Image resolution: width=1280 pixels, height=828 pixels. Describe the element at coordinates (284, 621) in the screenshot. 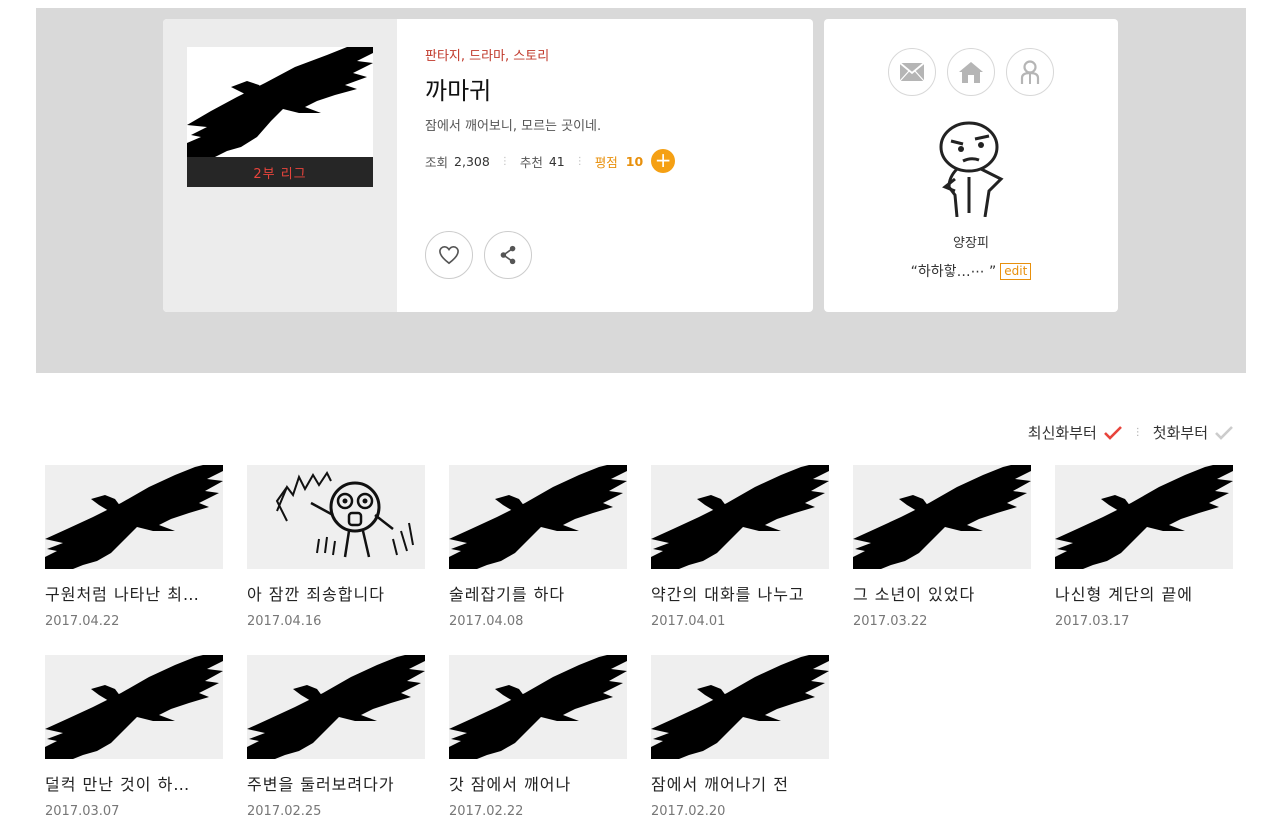

I see `episode-date: 2017.04.16` at that location.